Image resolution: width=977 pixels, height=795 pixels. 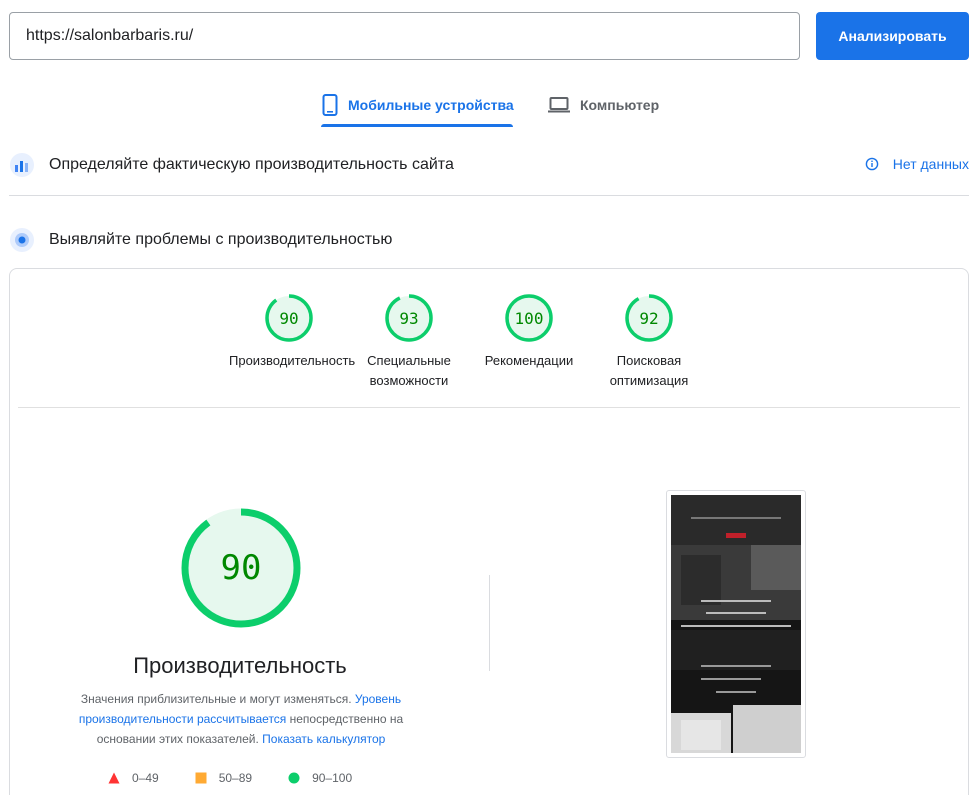 I want to click on legend-average: 50–89, so click(x=223, y=778).